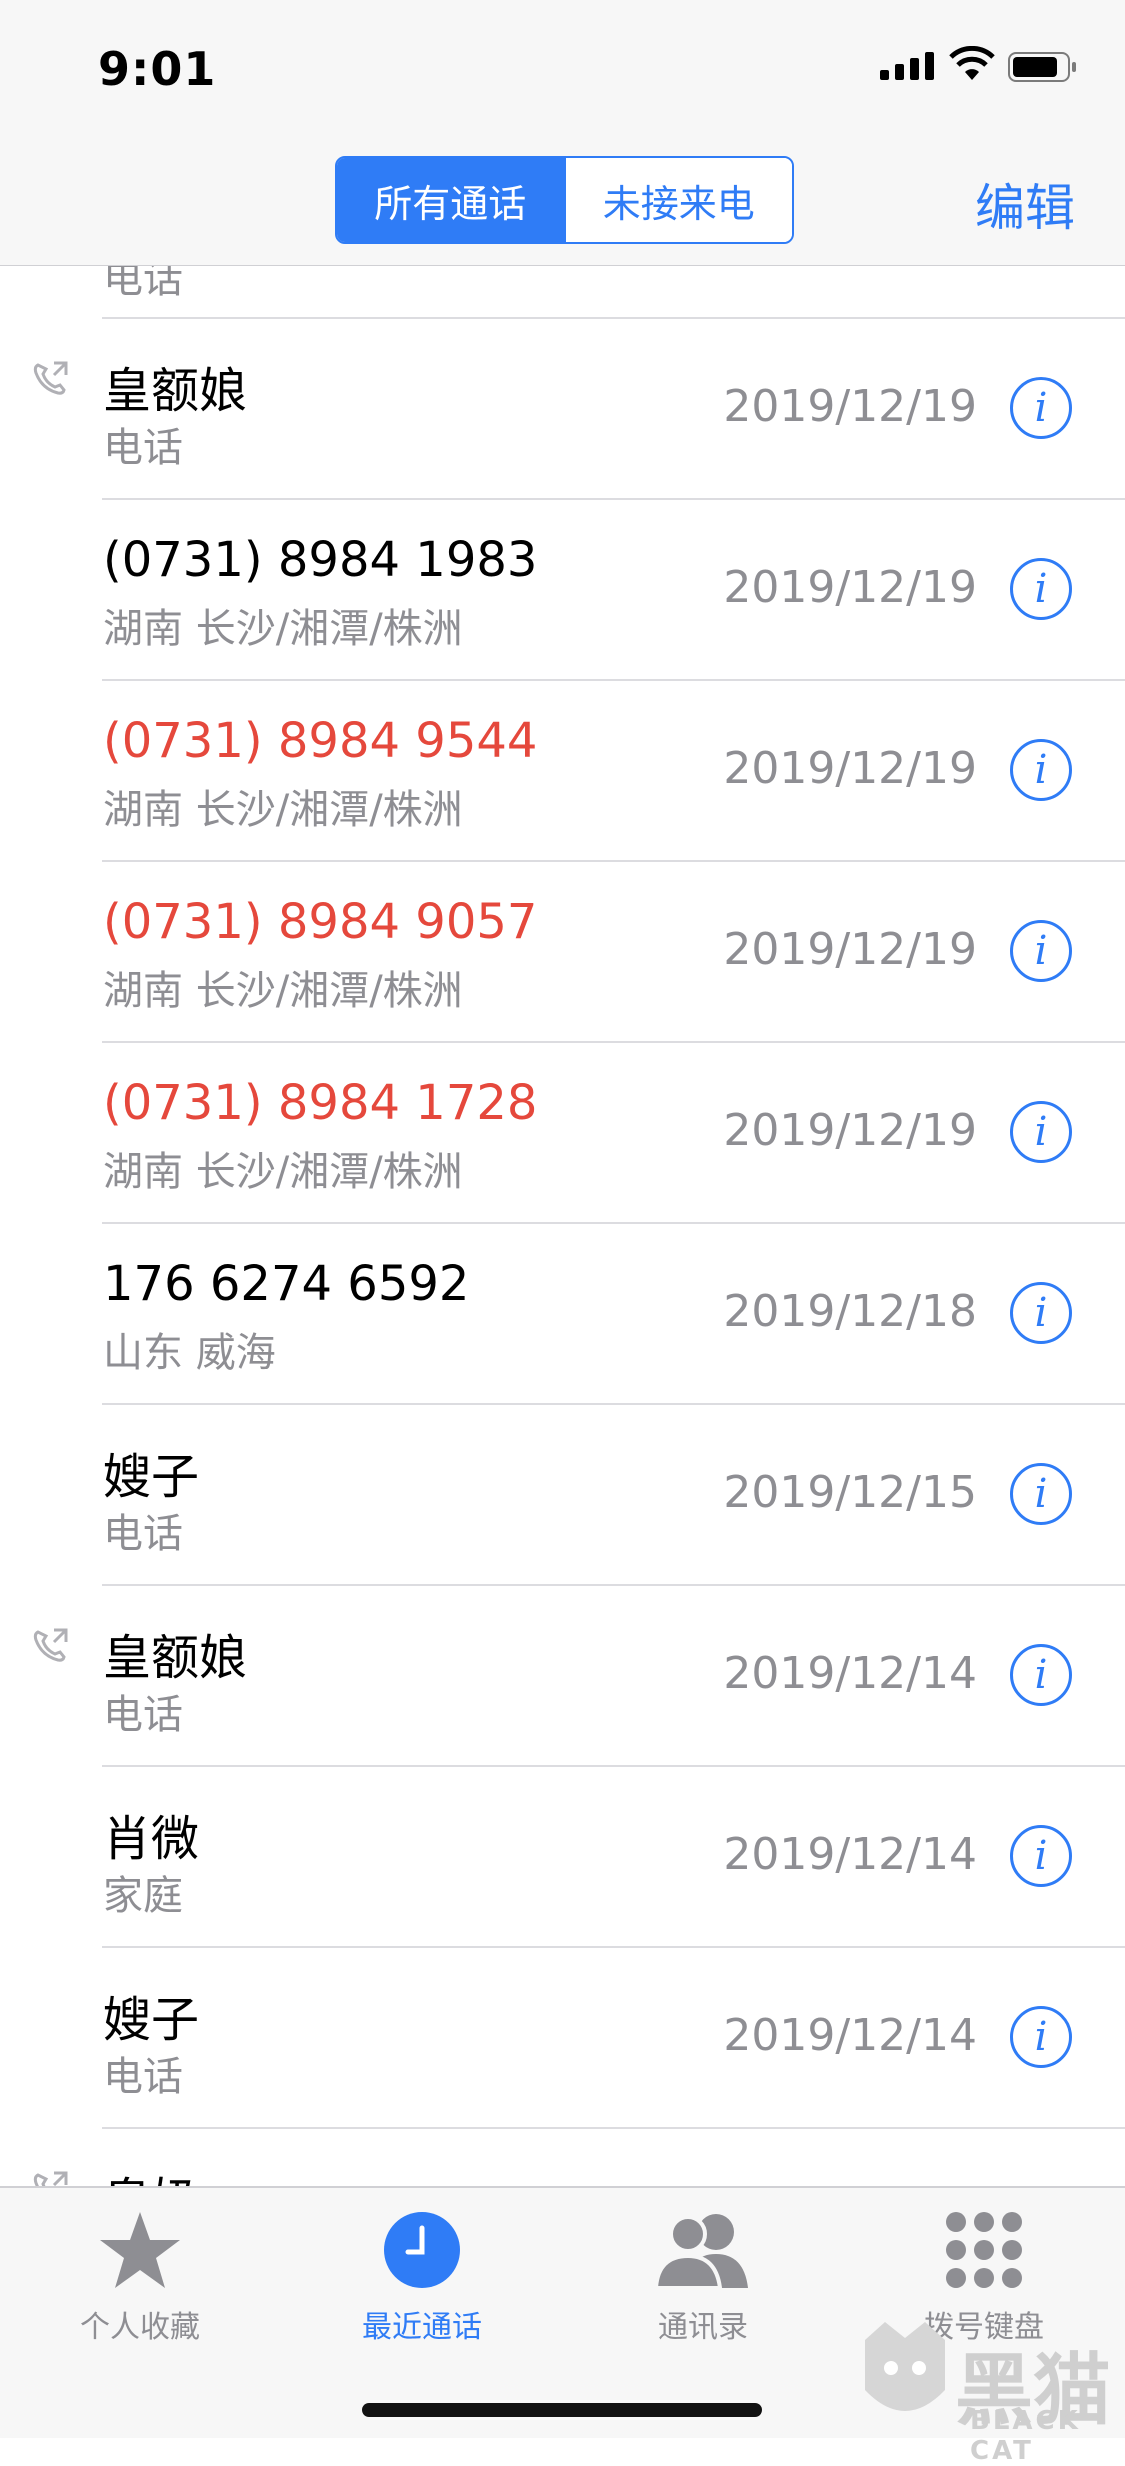 This screenshot has width=1125, height=2466. I want to click on caller-name: (0731) 8984 1983, so click(320, 560).